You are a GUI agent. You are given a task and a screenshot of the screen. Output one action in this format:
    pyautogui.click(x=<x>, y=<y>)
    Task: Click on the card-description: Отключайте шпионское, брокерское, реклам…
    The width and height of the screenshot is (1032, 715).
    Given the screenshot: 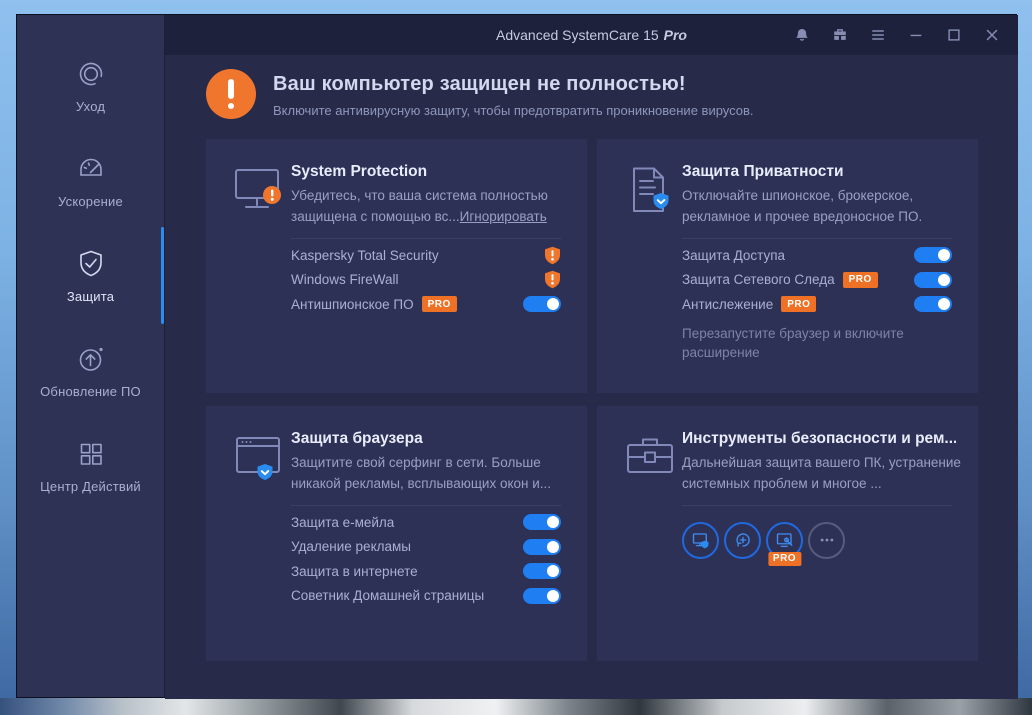 What is the action you would take?
    pyautogui.click(x=802, y=206)
    